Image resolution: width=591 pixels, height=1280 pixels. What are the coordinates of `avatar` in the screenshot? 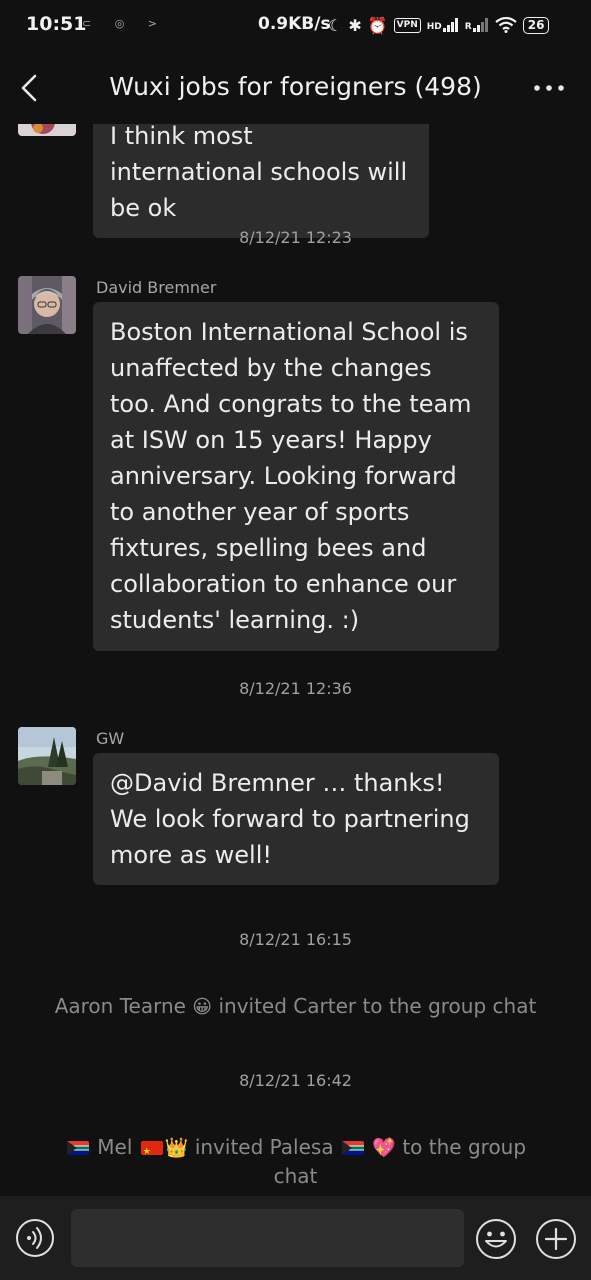 It's located at (47, 130).